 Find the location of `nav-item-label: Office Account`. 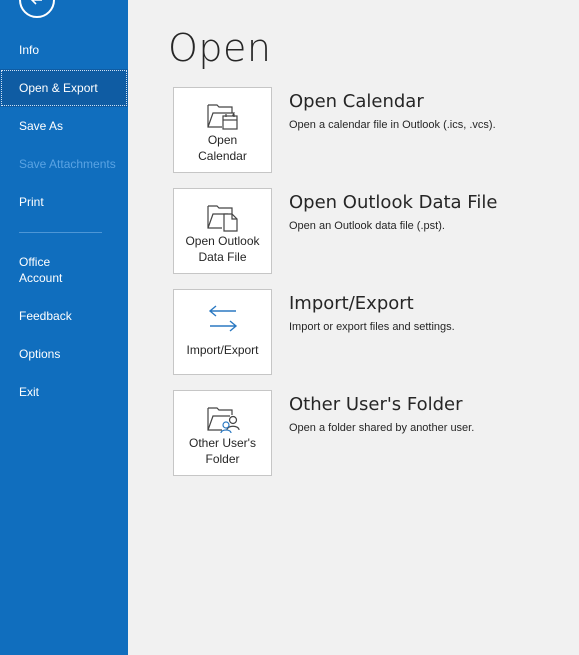

nav-item-label: Office Account is located at coordinates (41, 270).